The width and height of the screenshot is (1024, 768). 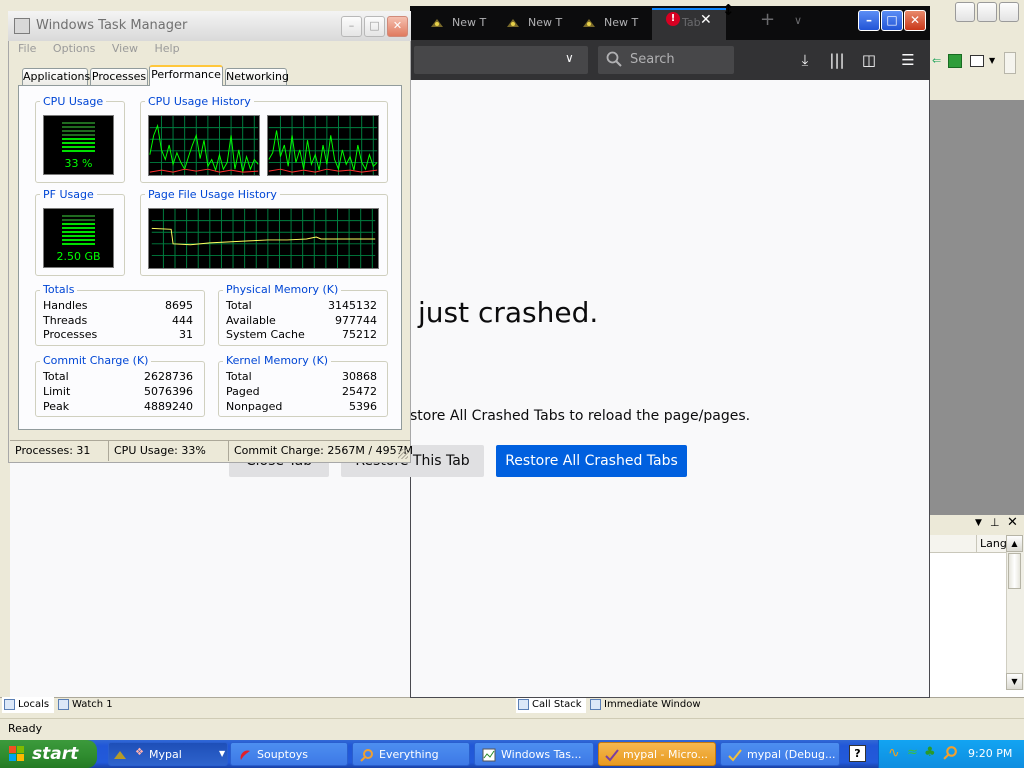 What do you see at coordinates (397, 26) in the screenshot?
I see `tm-close-button: ✕` at bounding box center [397, 26].